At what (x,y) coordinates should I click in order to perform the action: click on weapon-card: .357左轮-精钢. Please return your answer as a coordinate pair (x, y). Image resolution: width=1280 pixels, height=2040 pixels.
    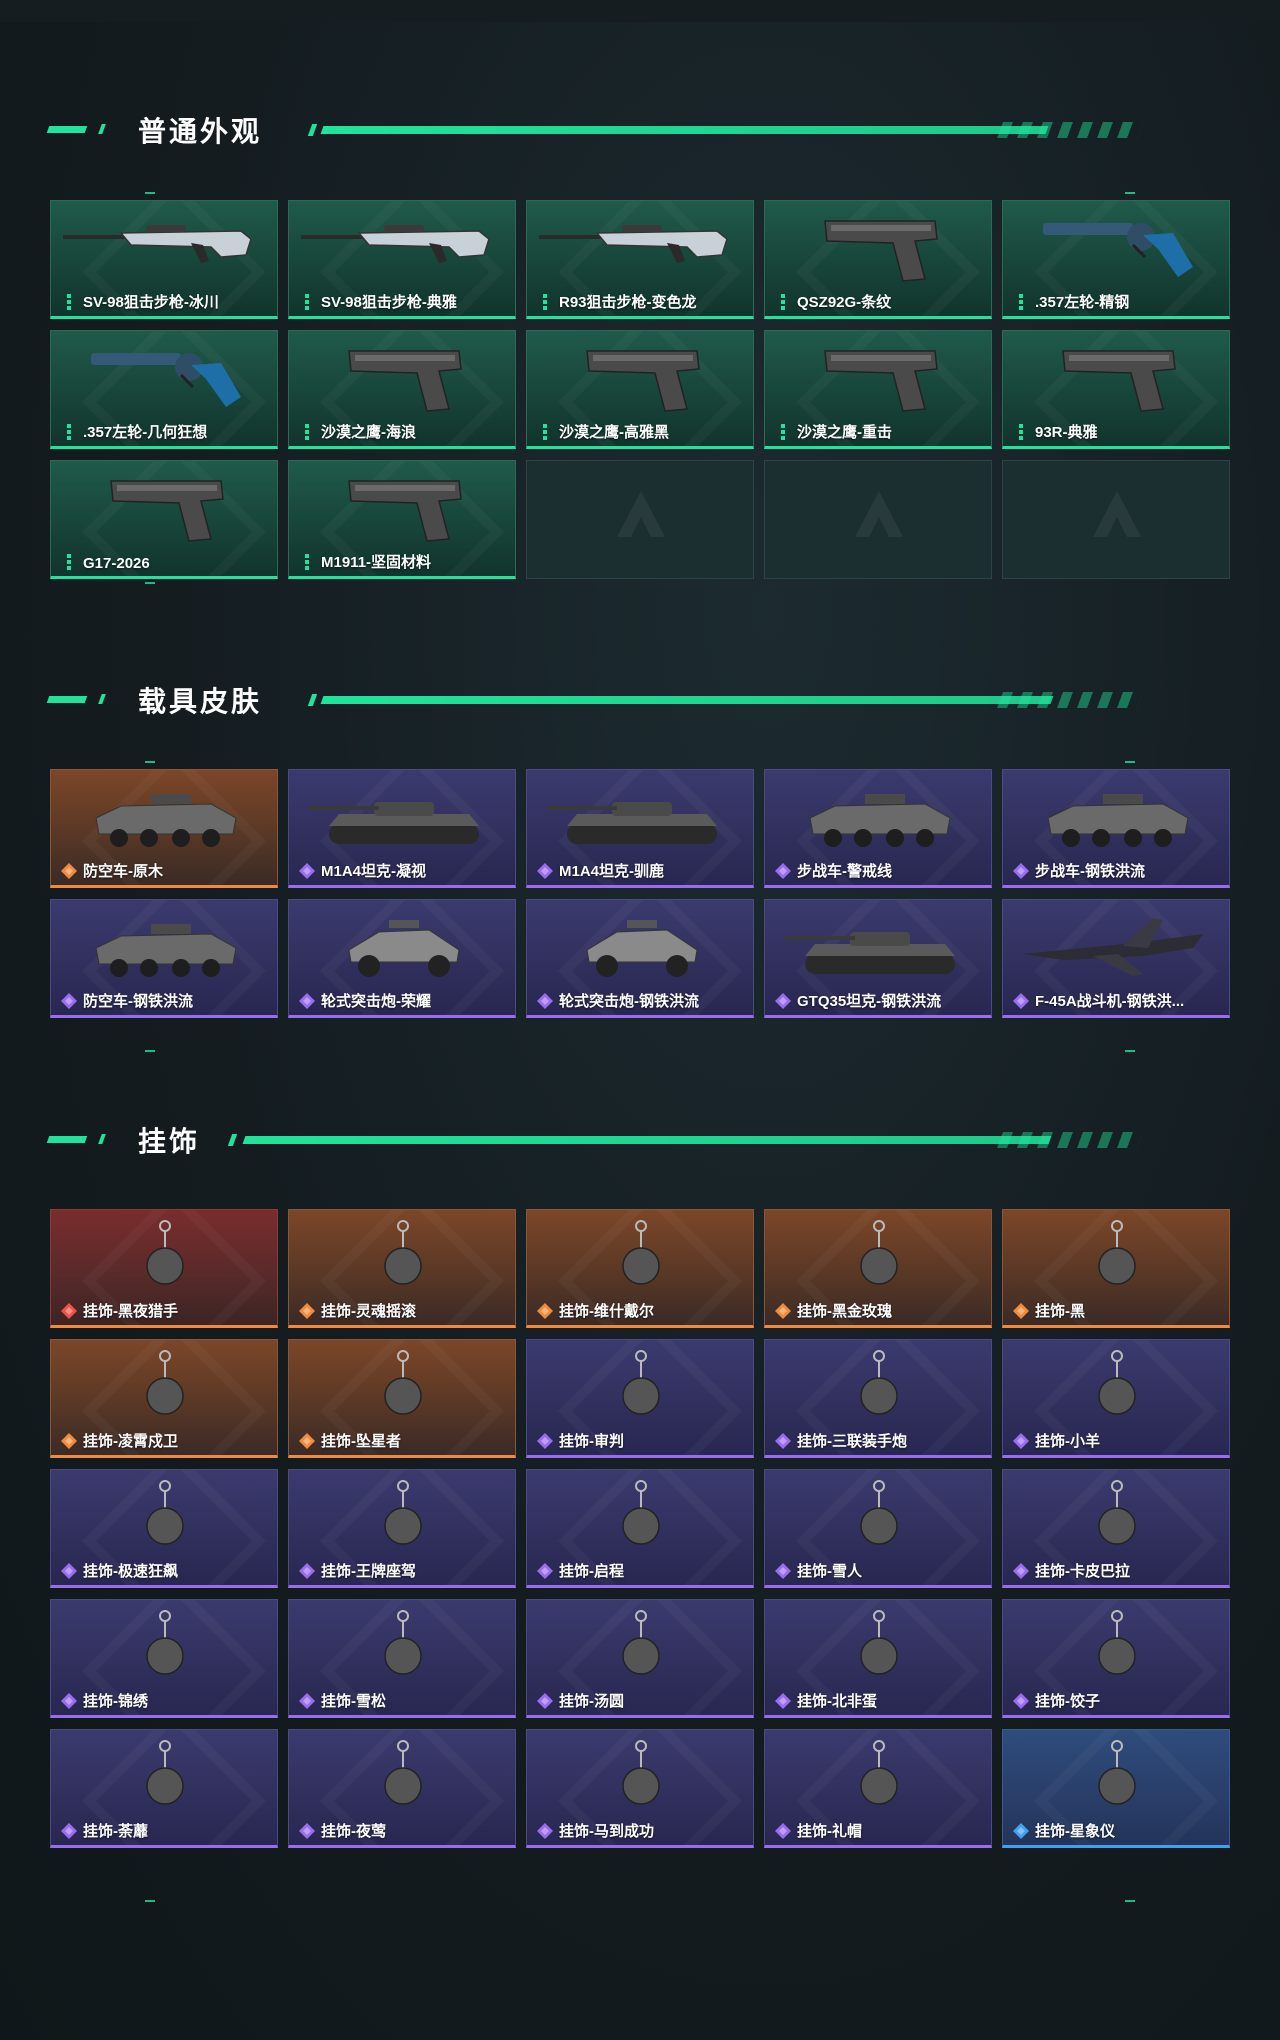
    Looking at the image, I should click on (1116, 259).